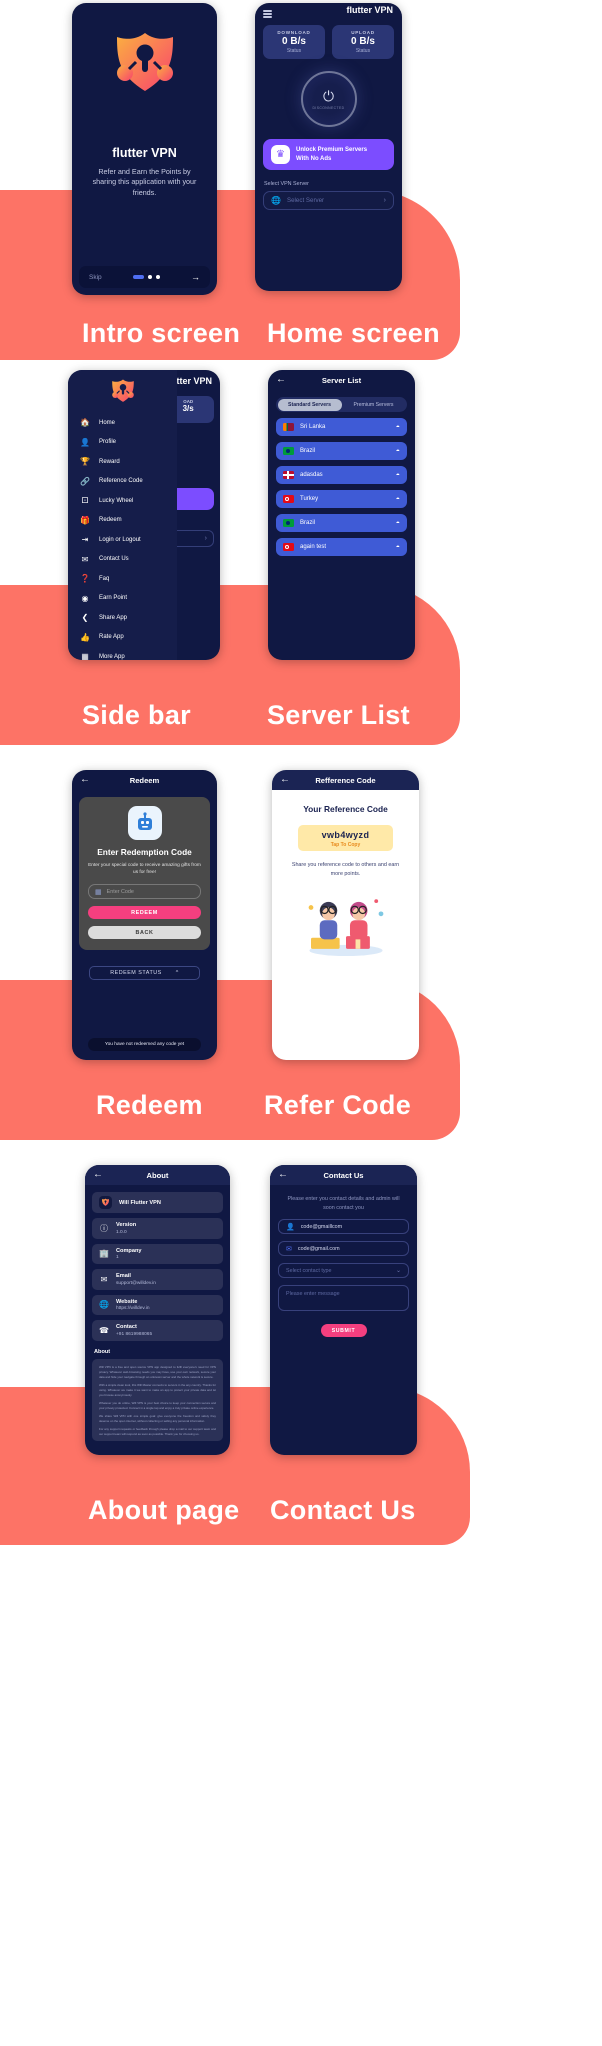 Image resolution: width=602 pixels, height=2046 pixels. I want to click on server-name: Sri Lanka, so click(313, 427).